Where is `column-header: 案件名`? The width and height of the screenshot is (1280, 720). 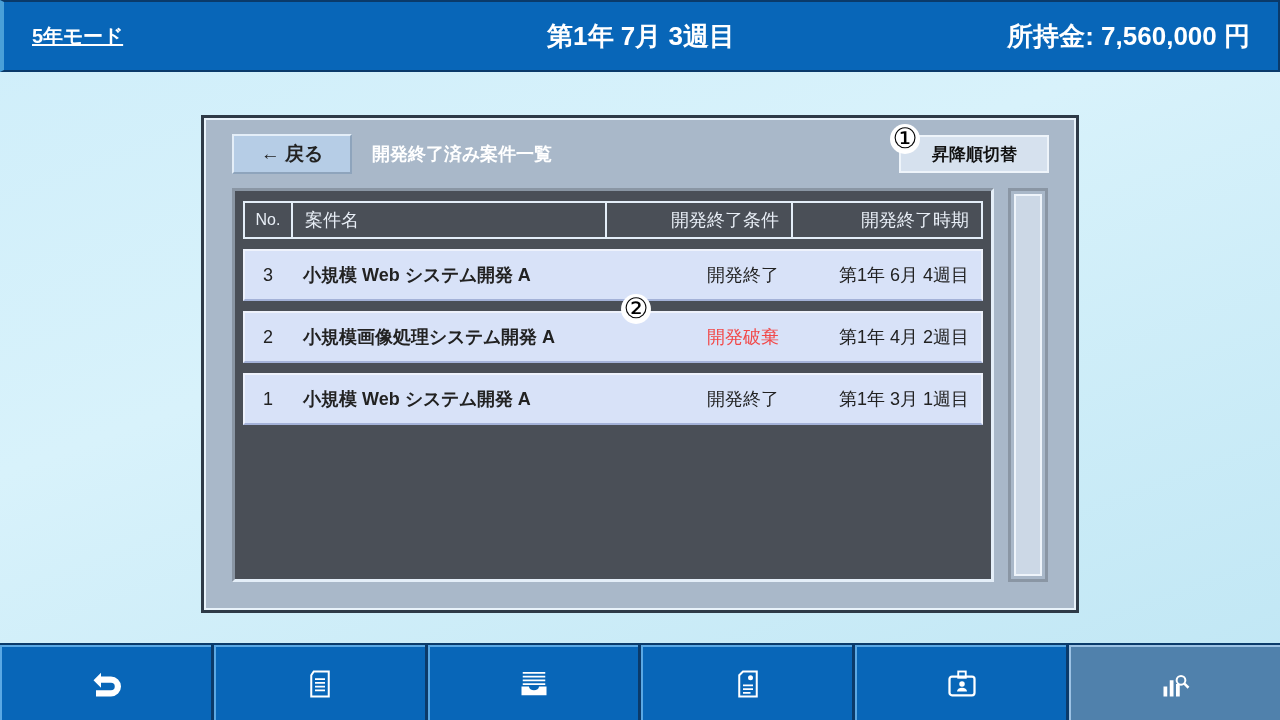 column-header: 案件名 is located at coordinates (448, 220).